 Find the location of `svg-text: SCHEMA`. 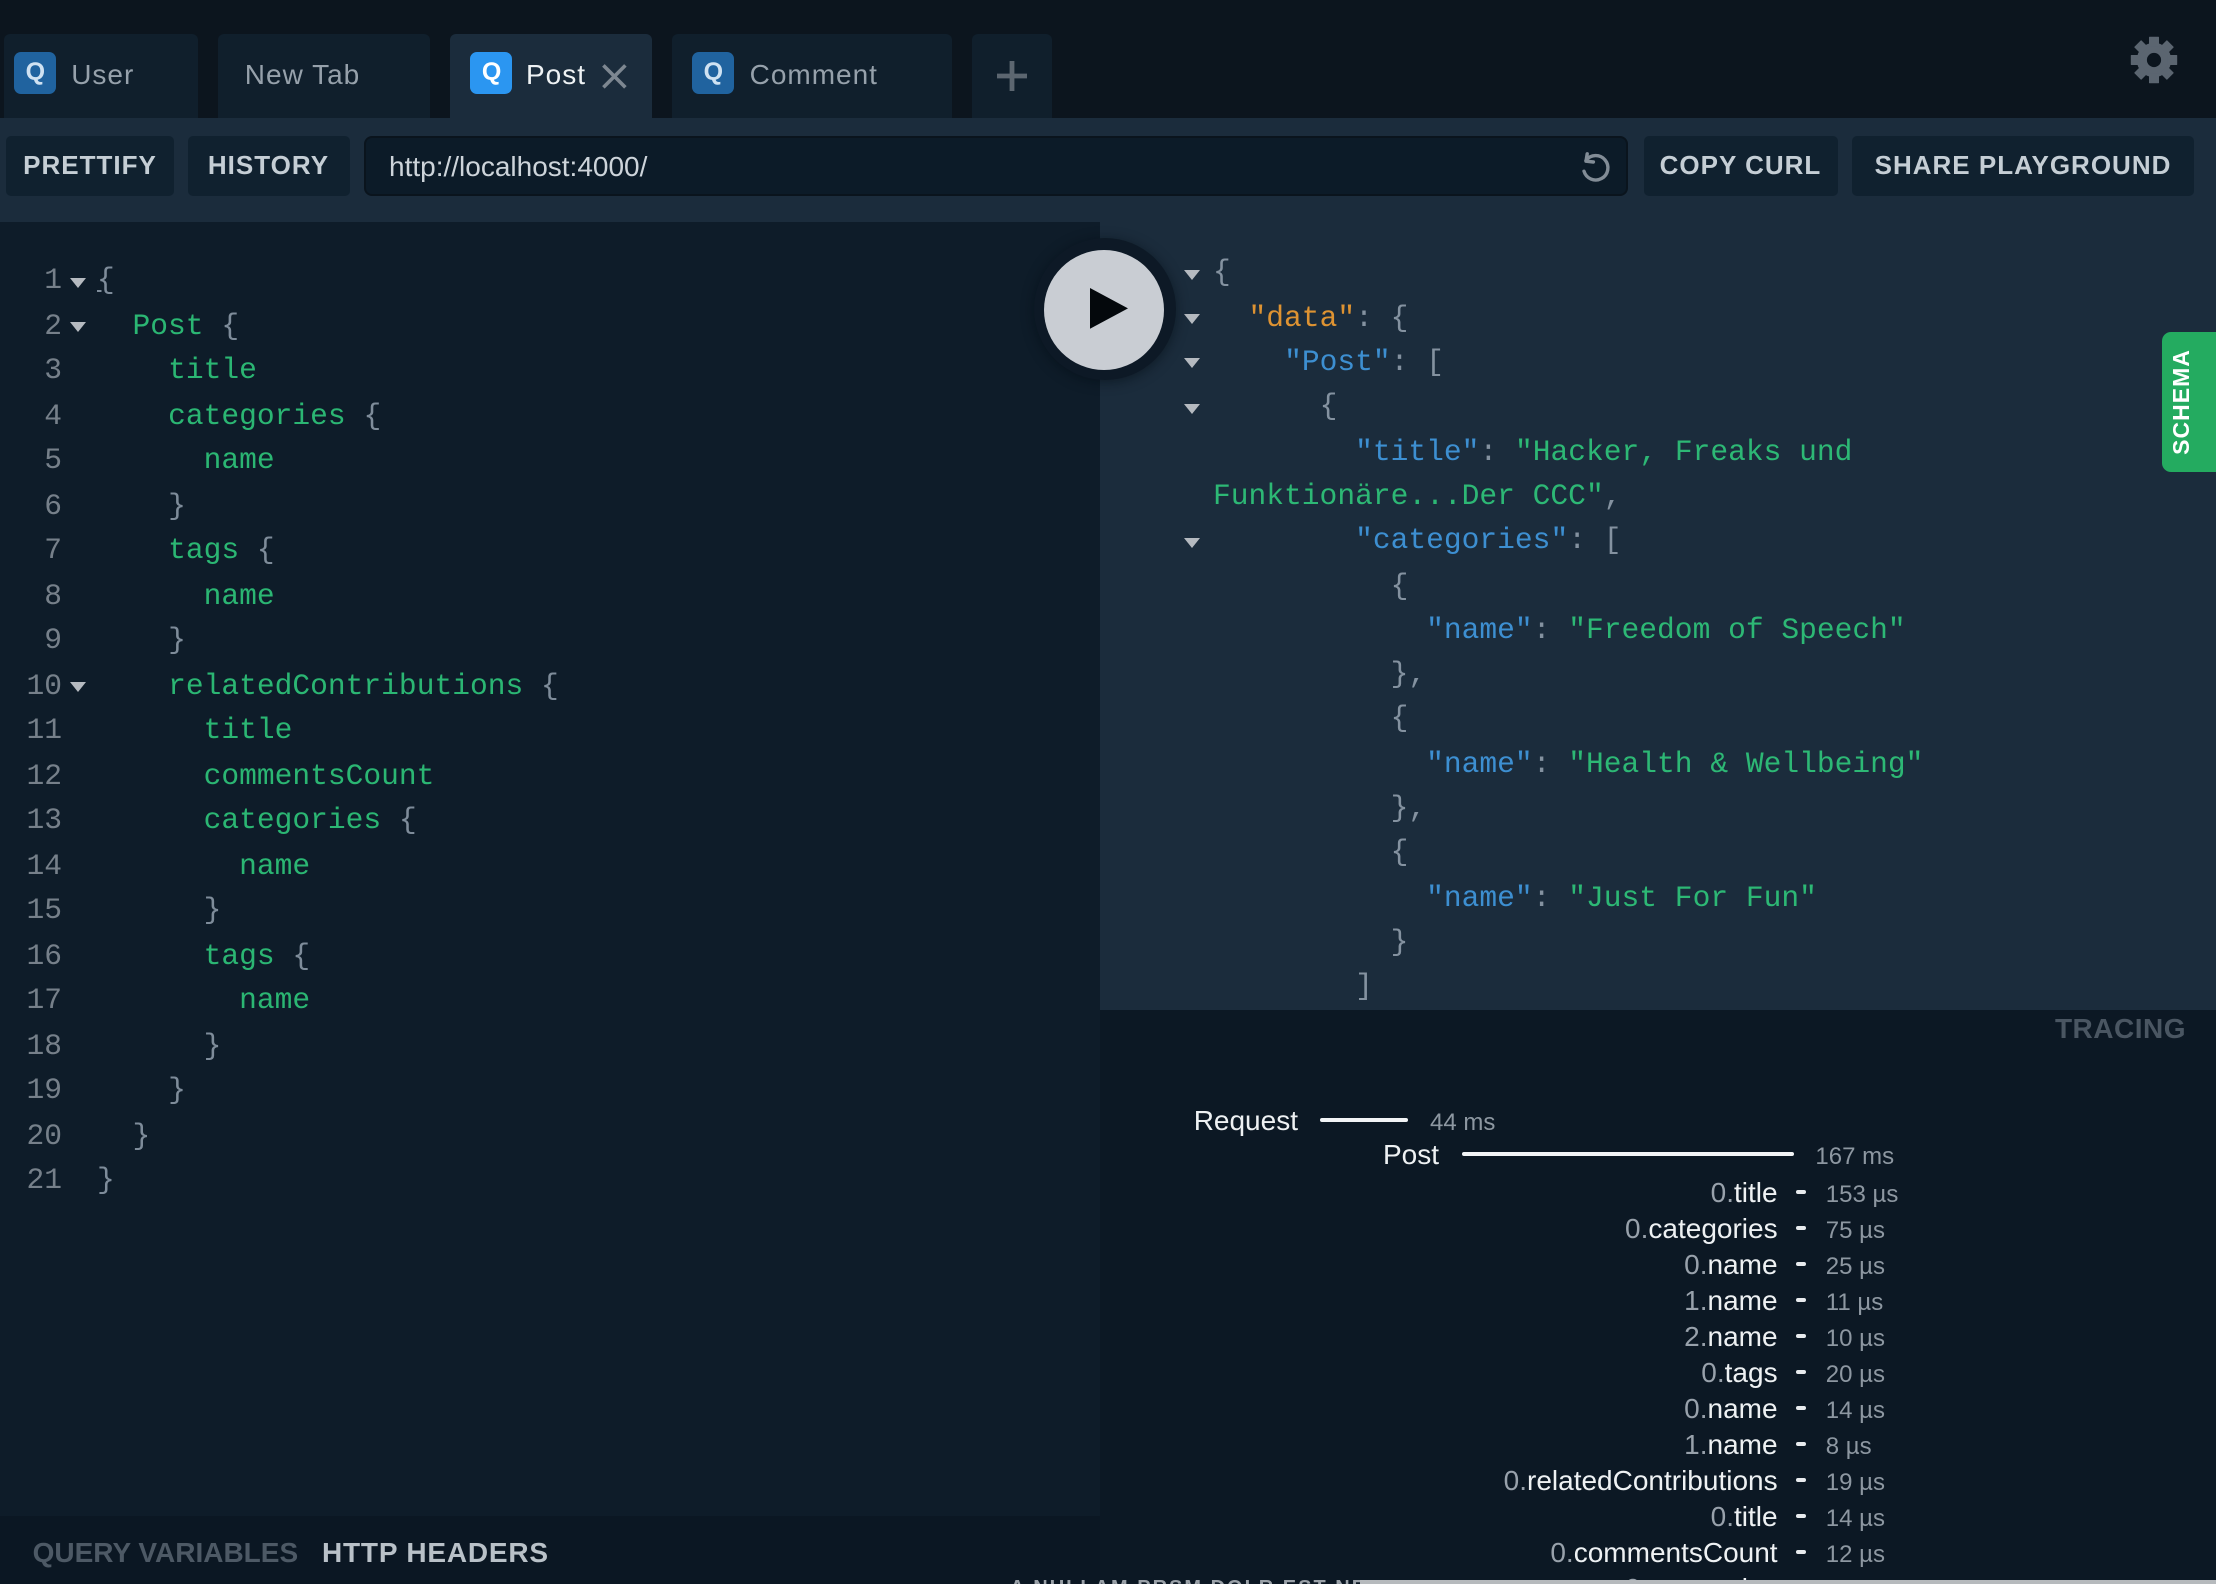

svg-text: SCHEMA is located at coordinates (2180, 401).